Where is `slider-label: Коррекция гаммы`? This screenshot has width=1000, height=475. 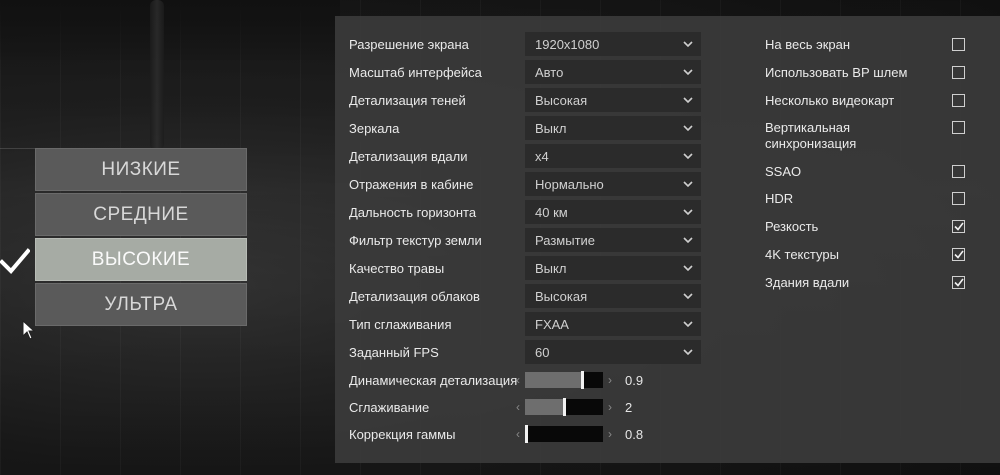 slider-label: Коррекция гаммы is located at coordinates (402, 434).